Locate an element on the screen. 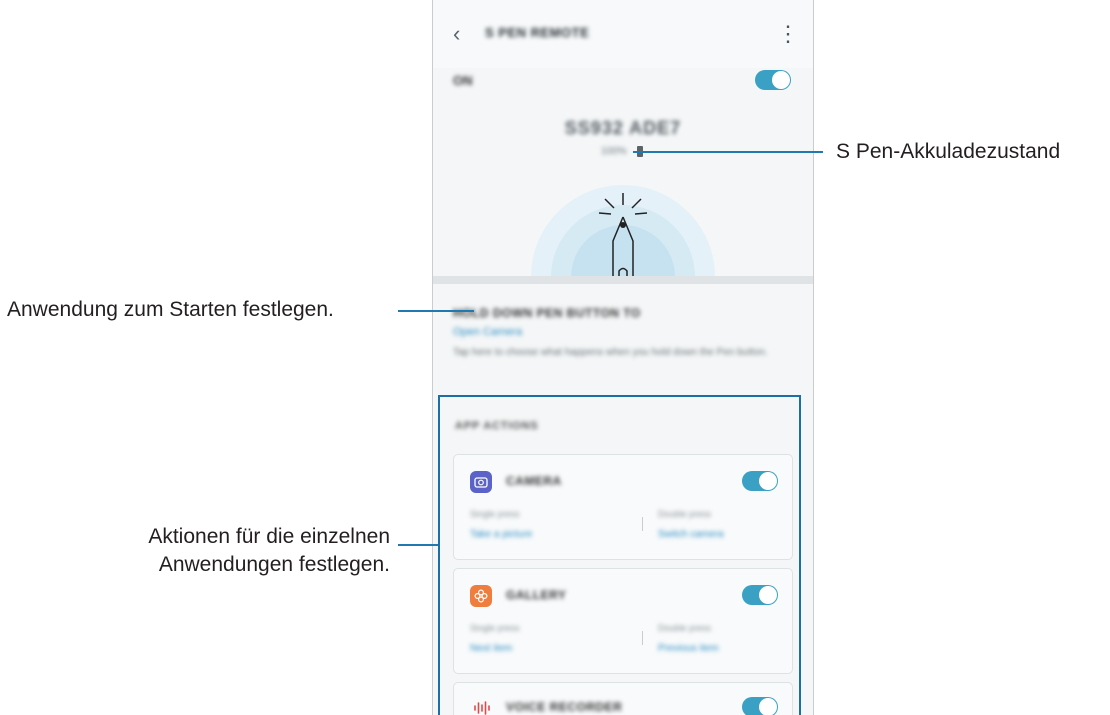 The height and width of the screenshot is (715, 1110). more-options-icon: ⋮ is located at coordinates (788, 34).